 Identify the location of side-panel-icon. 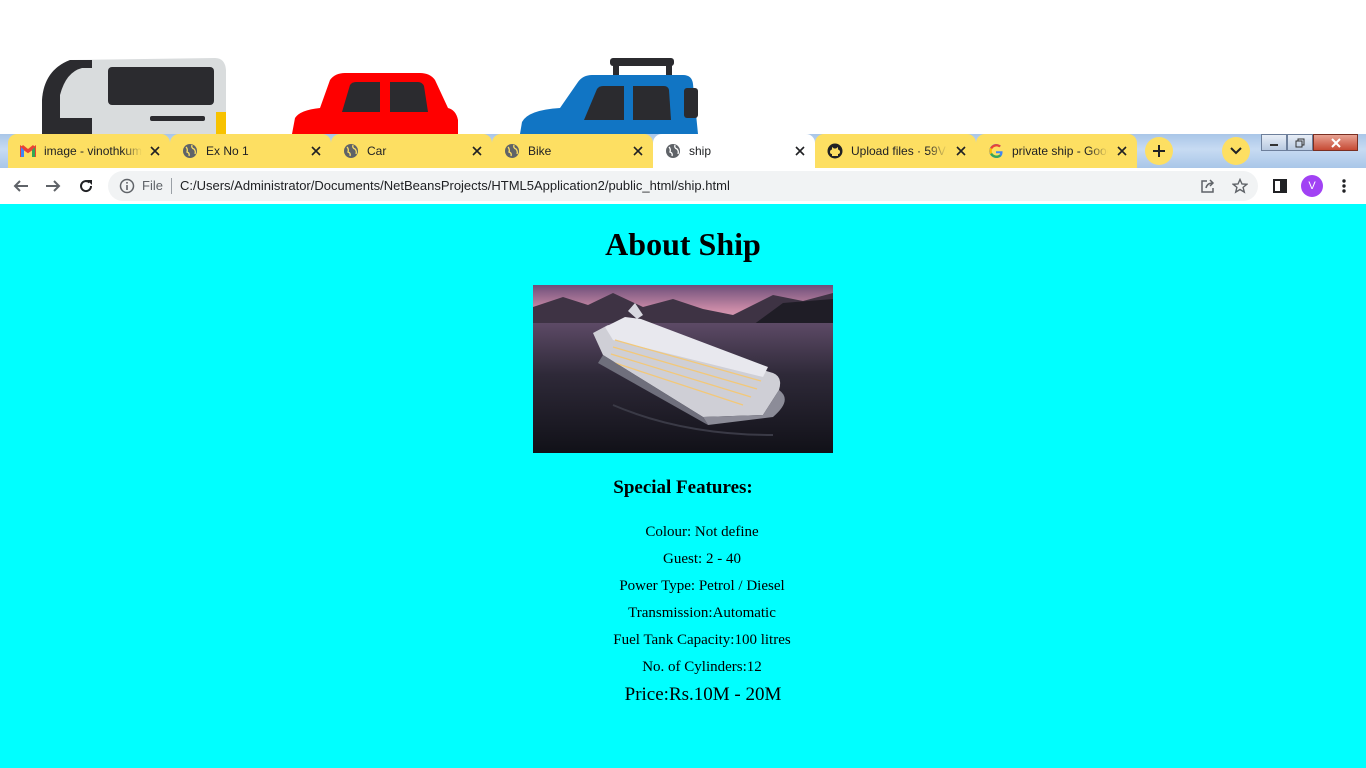
(1280, 186).